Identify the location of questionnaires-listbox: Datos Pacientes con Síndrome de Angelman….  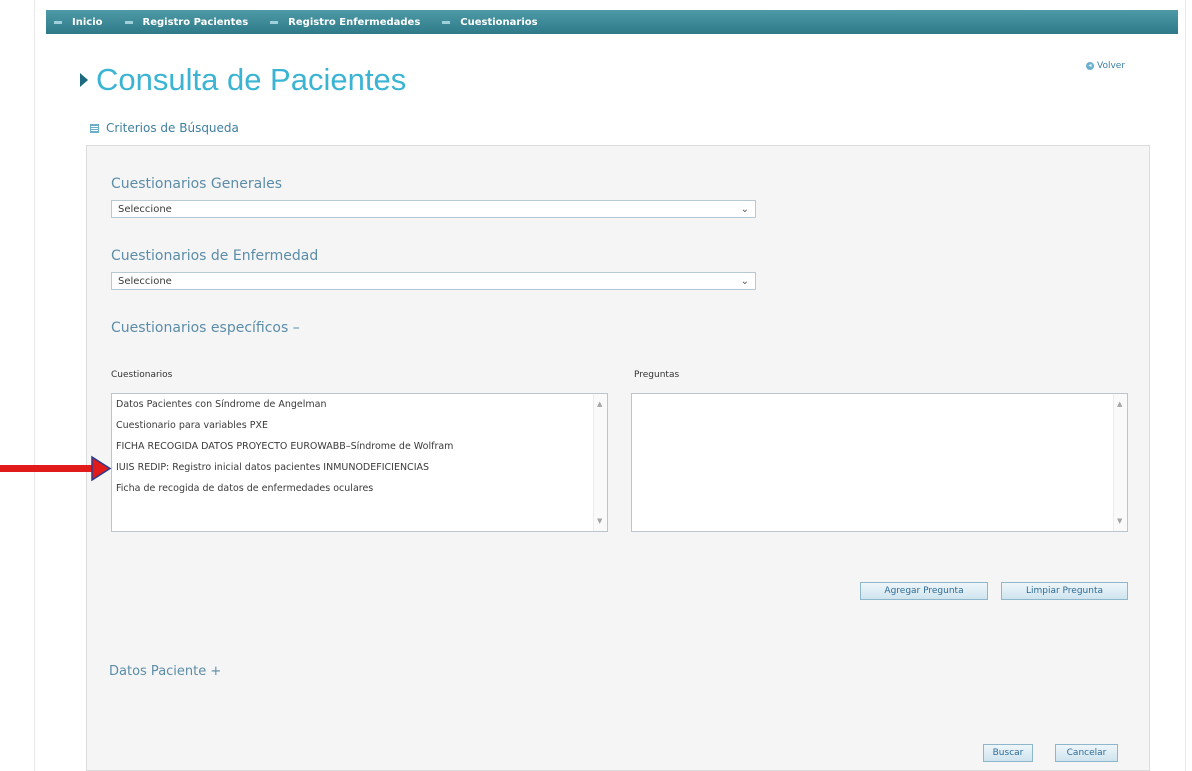
(359, 462).